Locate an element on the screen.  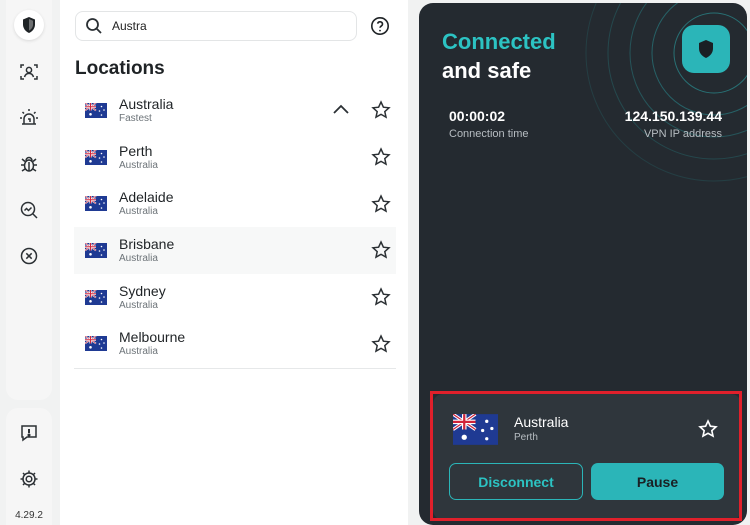
app-version: 4.29.2 is located at coordinates (29, 515).